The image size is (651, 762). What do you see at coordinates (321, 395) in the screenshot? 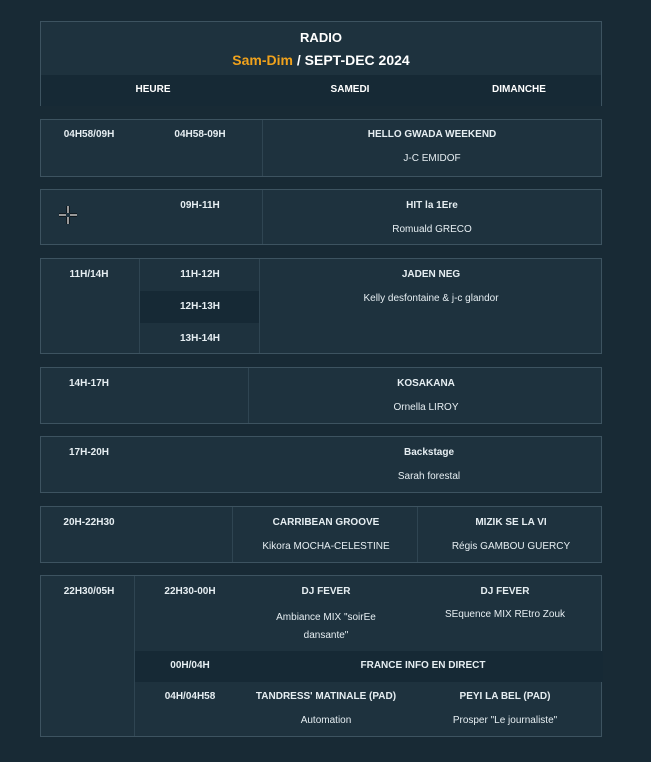
I see `schedule-block-4: 14H-17H KOSAKANA Ornella LIROY` at bounding box center [321, 395].